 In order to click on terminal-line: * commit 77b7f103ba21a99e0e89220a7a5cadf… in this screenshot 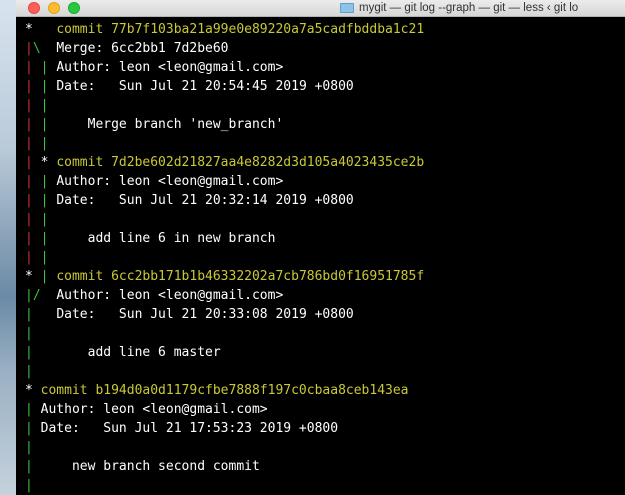, I will do `click(224, 29)`.